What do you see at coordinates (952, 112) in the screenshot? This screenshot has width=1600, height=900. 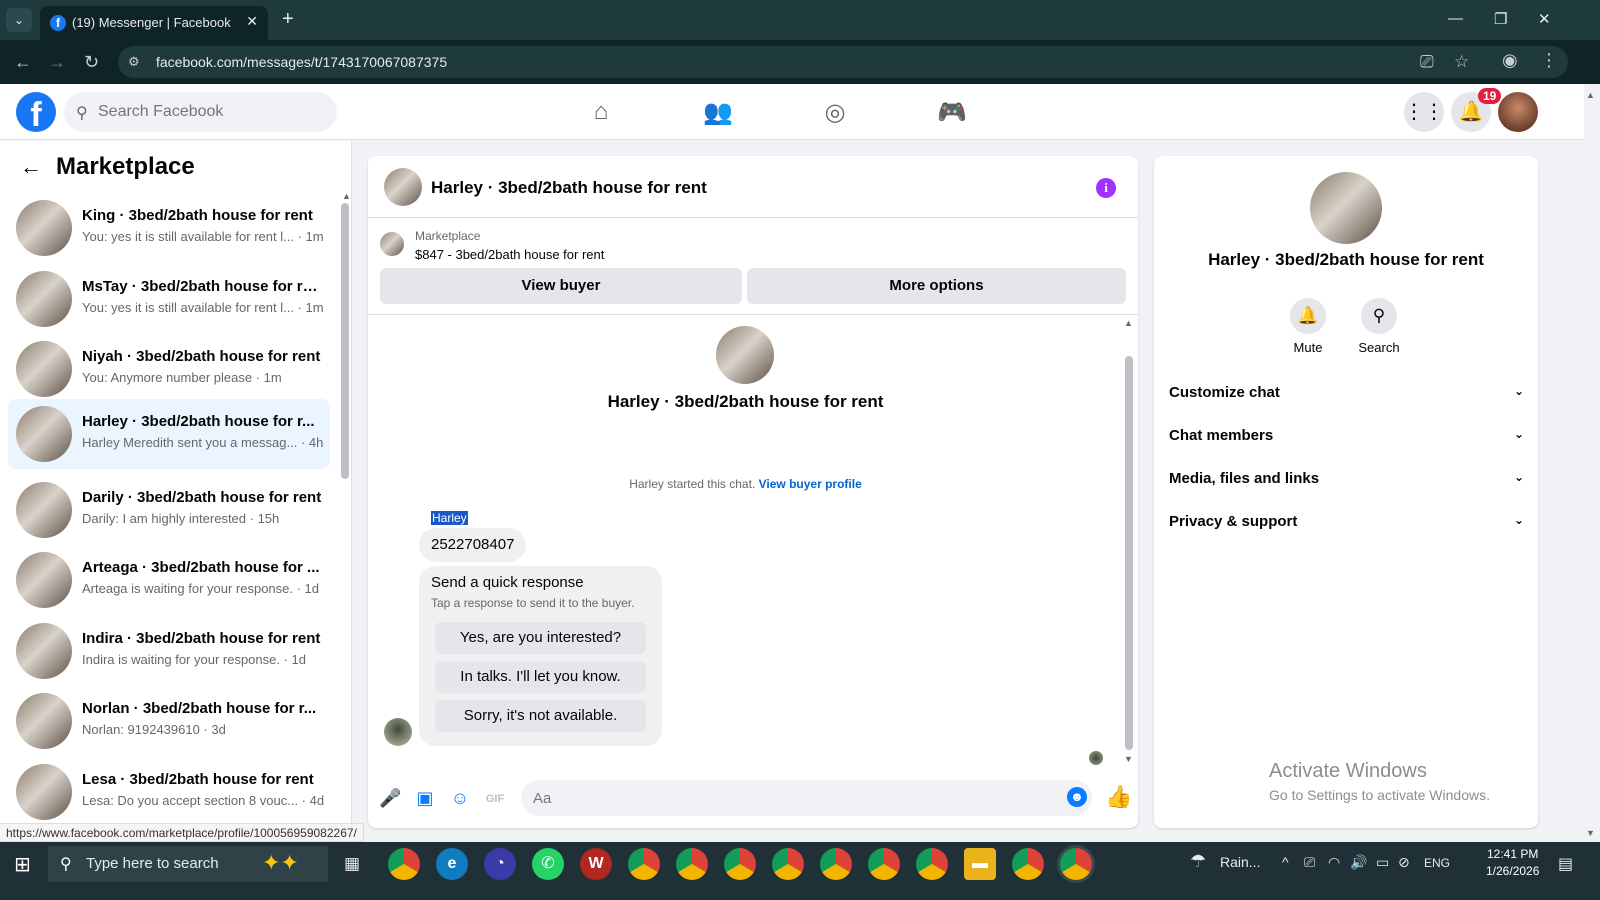 I see `gaming-icon: 🎮` at bounding box center [952, 112].